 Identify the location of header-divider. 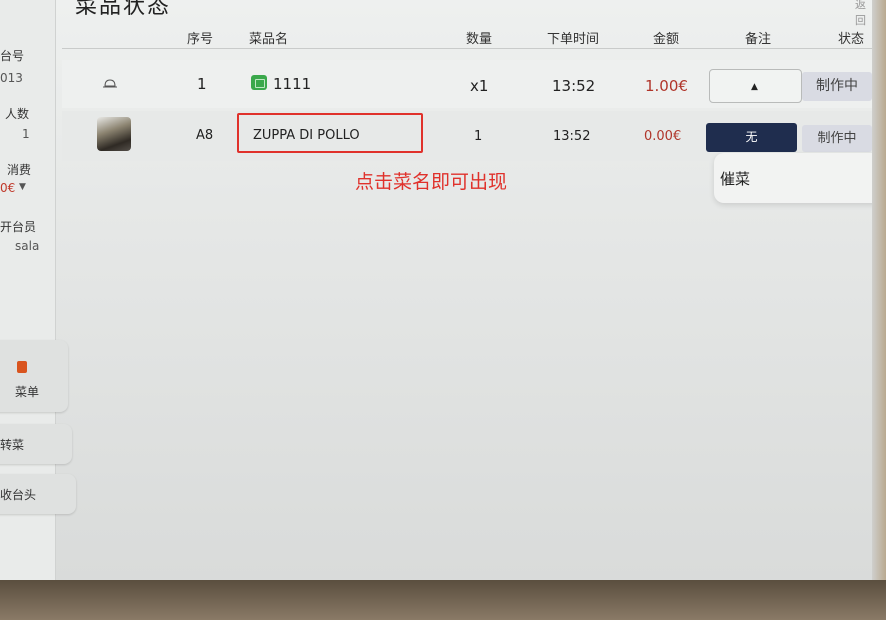
(467, 48).